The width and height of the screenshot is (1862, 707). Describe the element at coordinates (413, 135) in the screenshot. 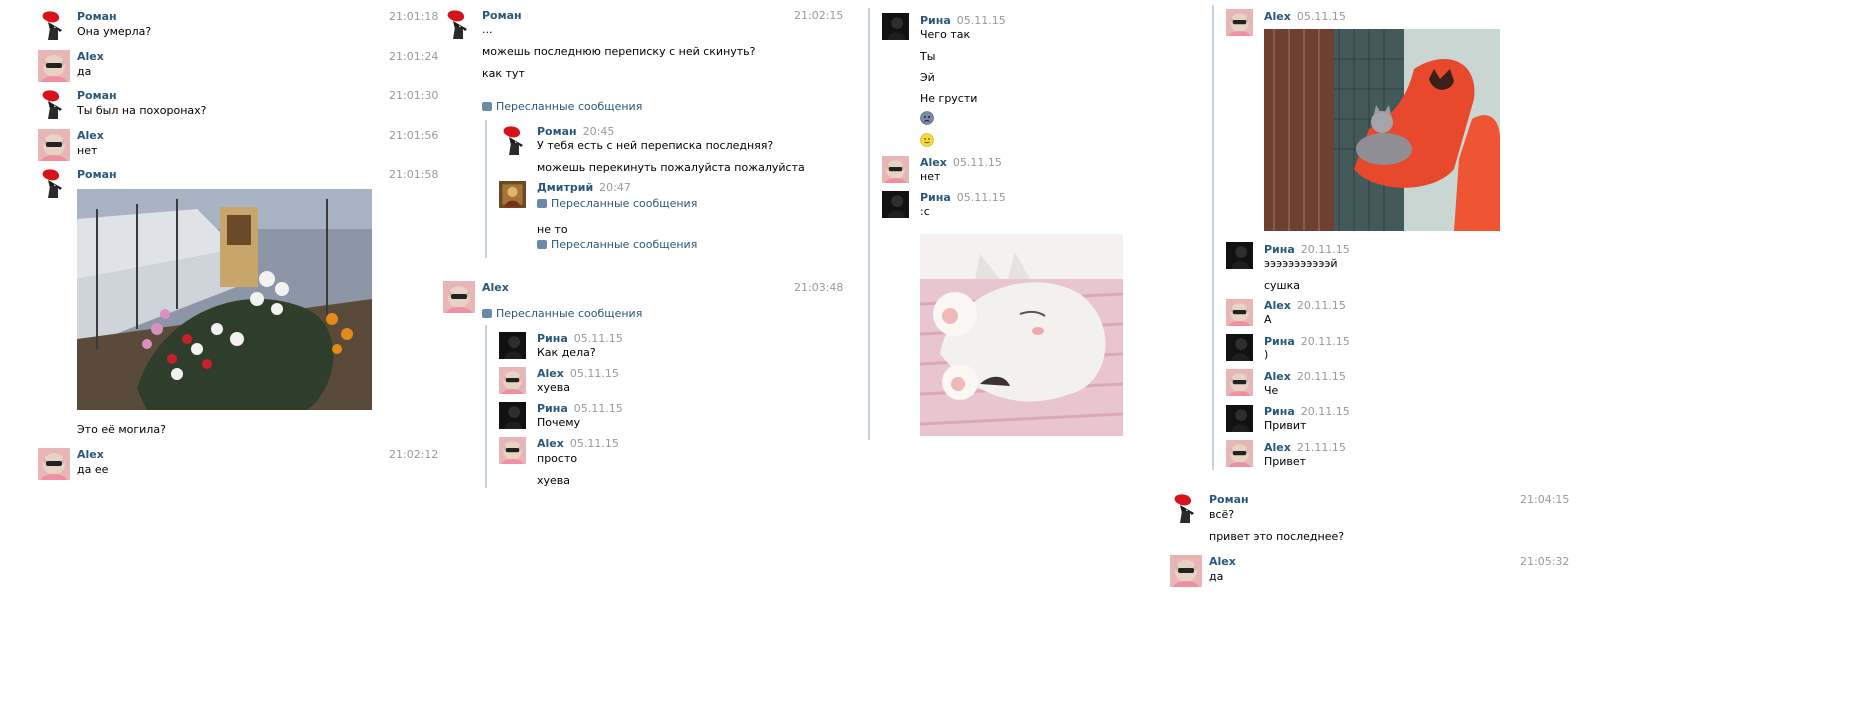

I see `message-time: 21:01:56` at that location.